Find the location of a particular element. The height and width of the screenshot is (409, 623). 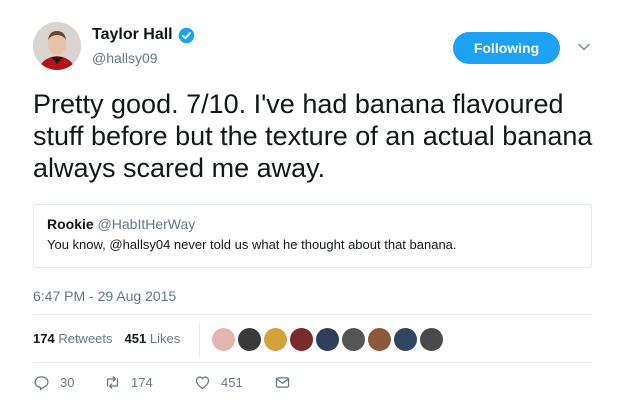

reply-action: 30 is located at coordinates (68, 382).